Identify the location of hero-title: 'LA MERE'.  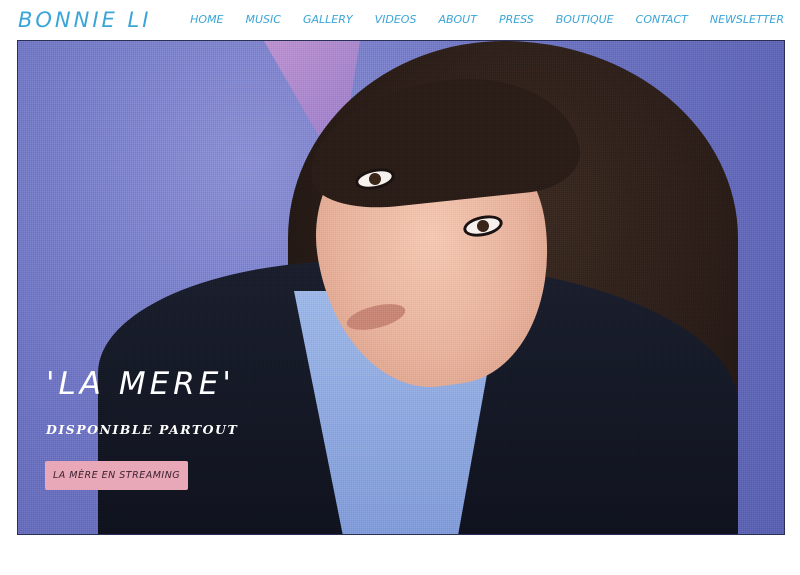
(140, 384).